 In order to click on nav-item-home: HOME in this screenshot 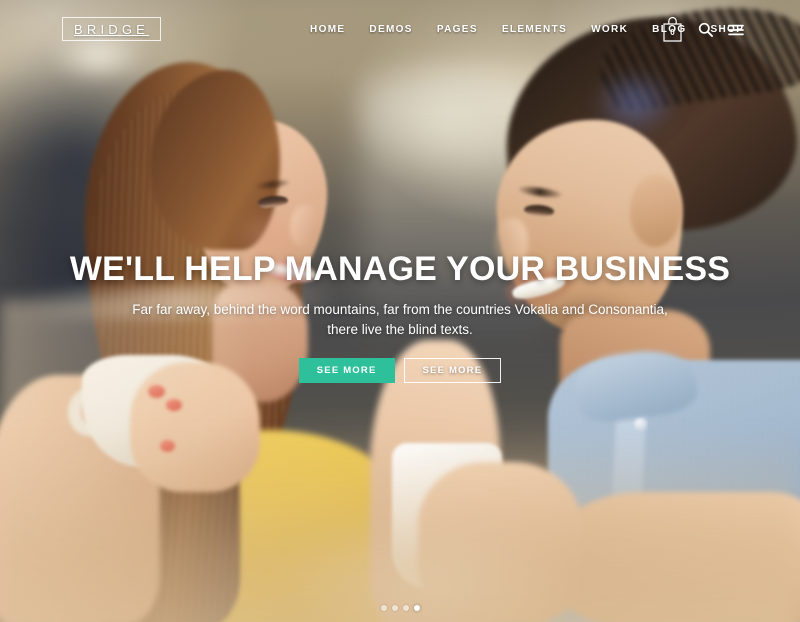, I will do `click(327, 29)`.